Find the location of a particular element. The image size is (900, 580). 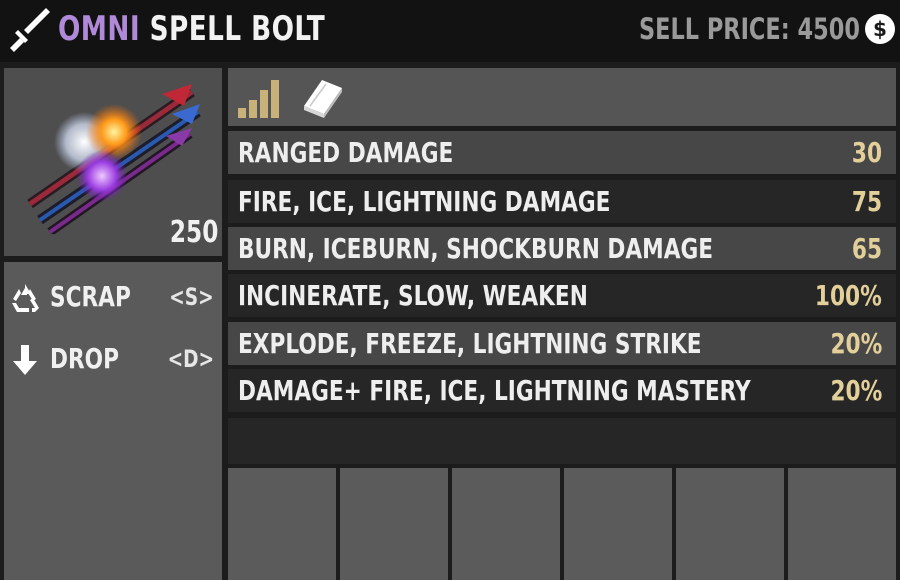

item-title: OMNI SPELL BOLT is located at coordinates (191, 29).